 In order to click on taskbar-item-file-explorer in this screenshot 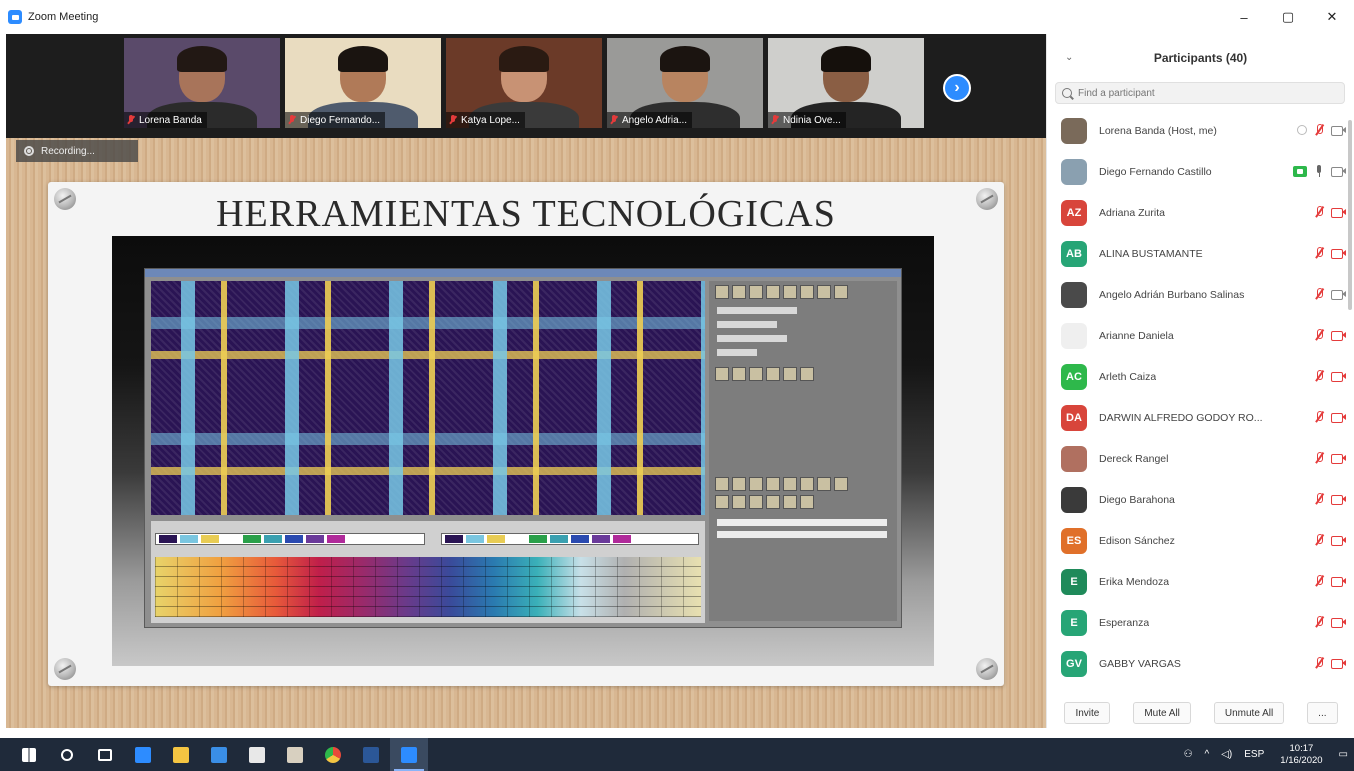, I will do `click(181, 754)`.